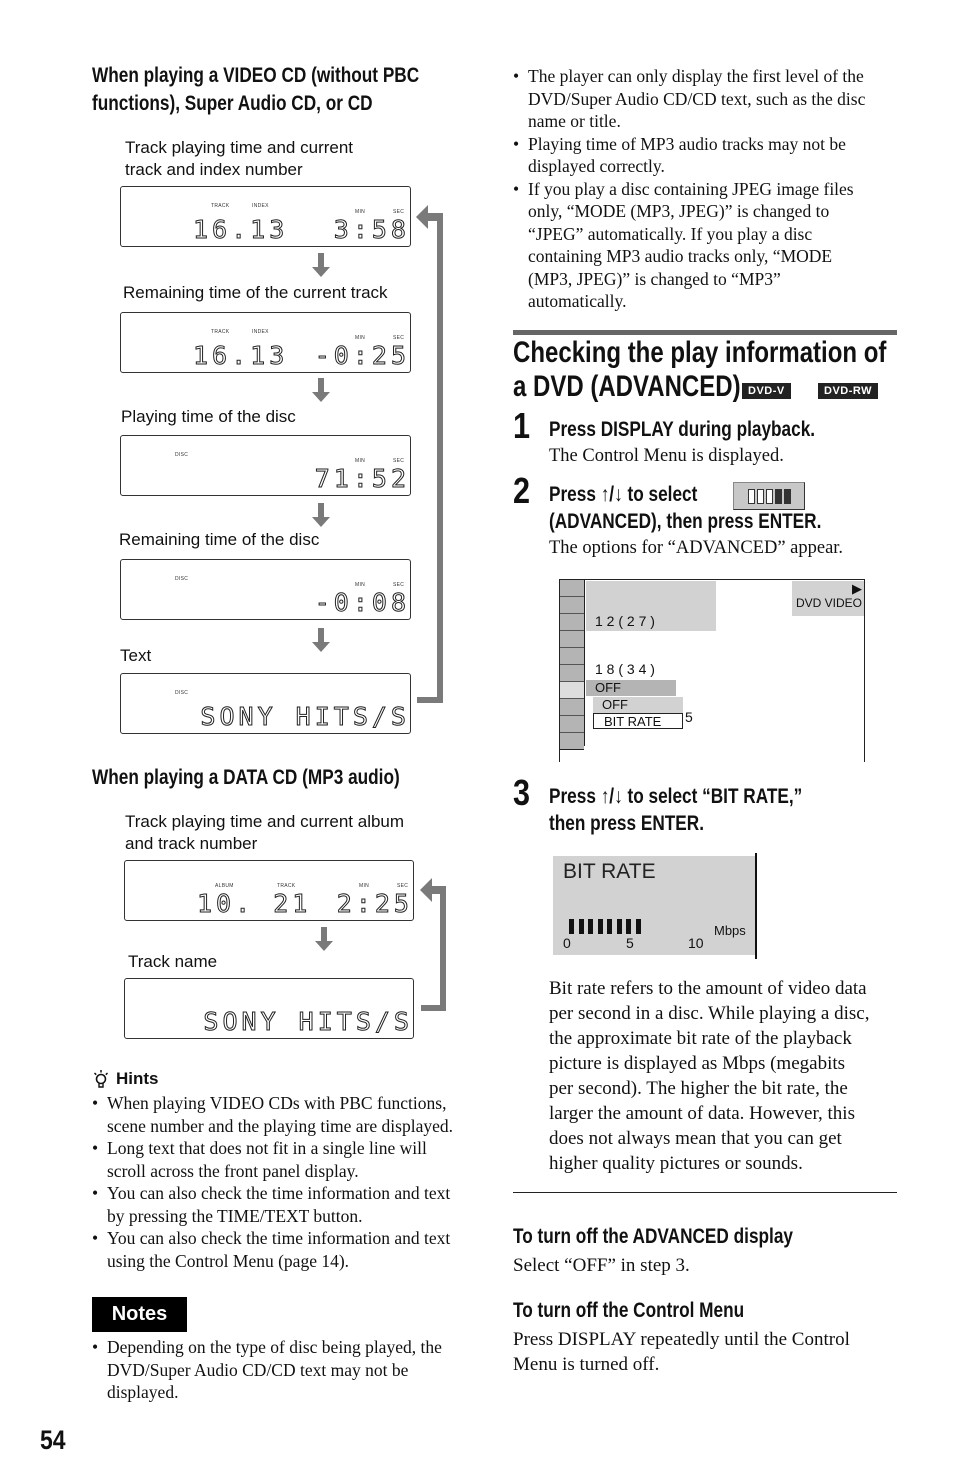 The width and height of the screenshot is (954, 1483). What do you see at coordinates (586, 1364) in the screenshot?
I see `subsection-line: Menu is turned off.` at bounding box center [586, 1364].